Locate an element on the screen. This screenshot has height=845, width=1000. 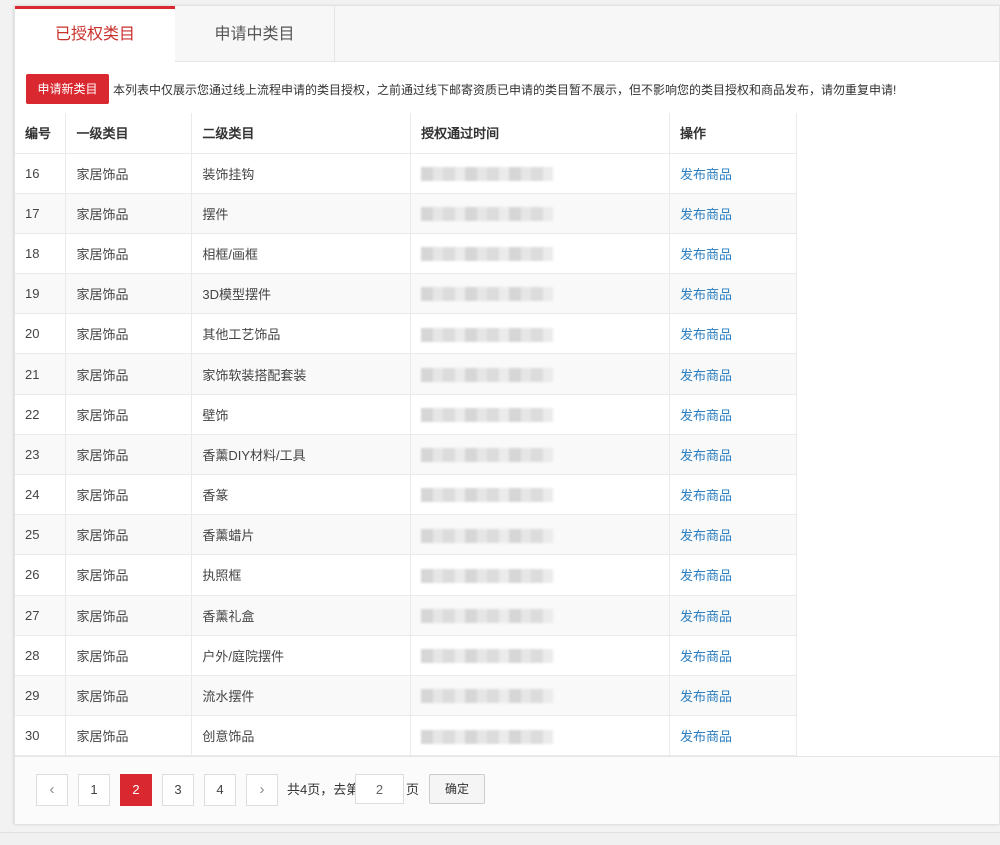
cell-level2: 香薰礼盒 is located at coordinates (301, 615).